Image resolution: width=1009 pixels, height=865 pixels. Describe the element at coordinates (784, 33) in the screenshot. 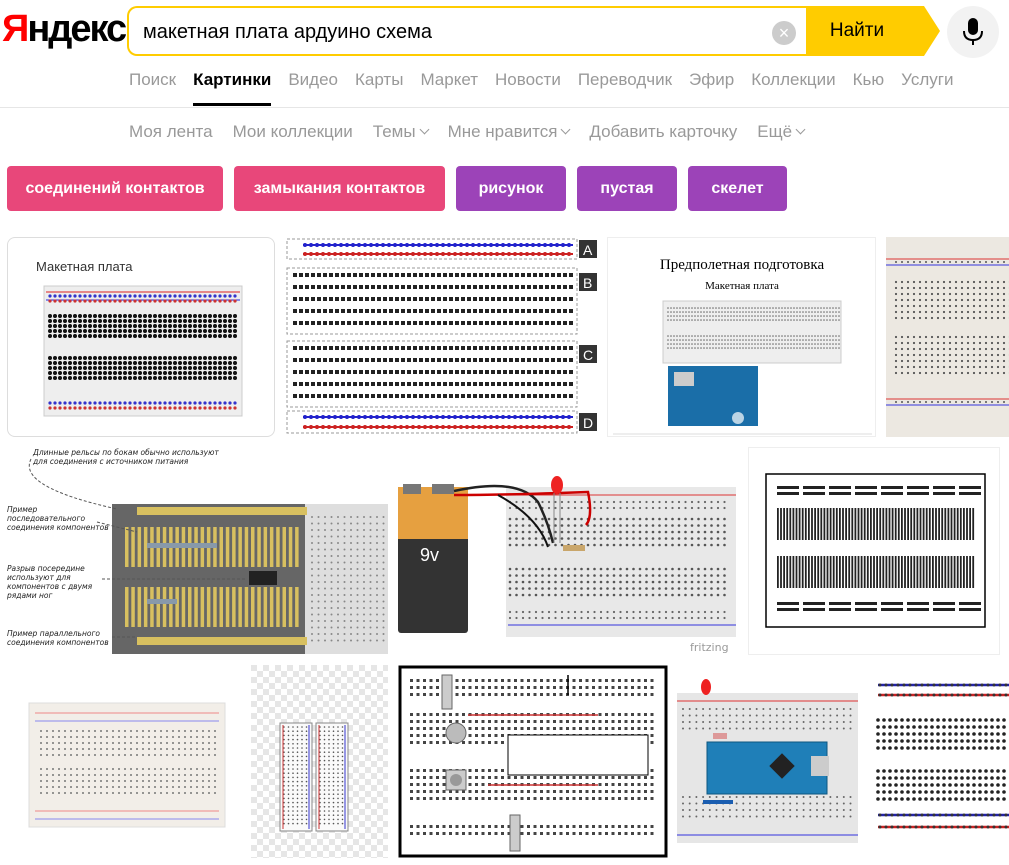

I see `clear-icon: ×` at that location.